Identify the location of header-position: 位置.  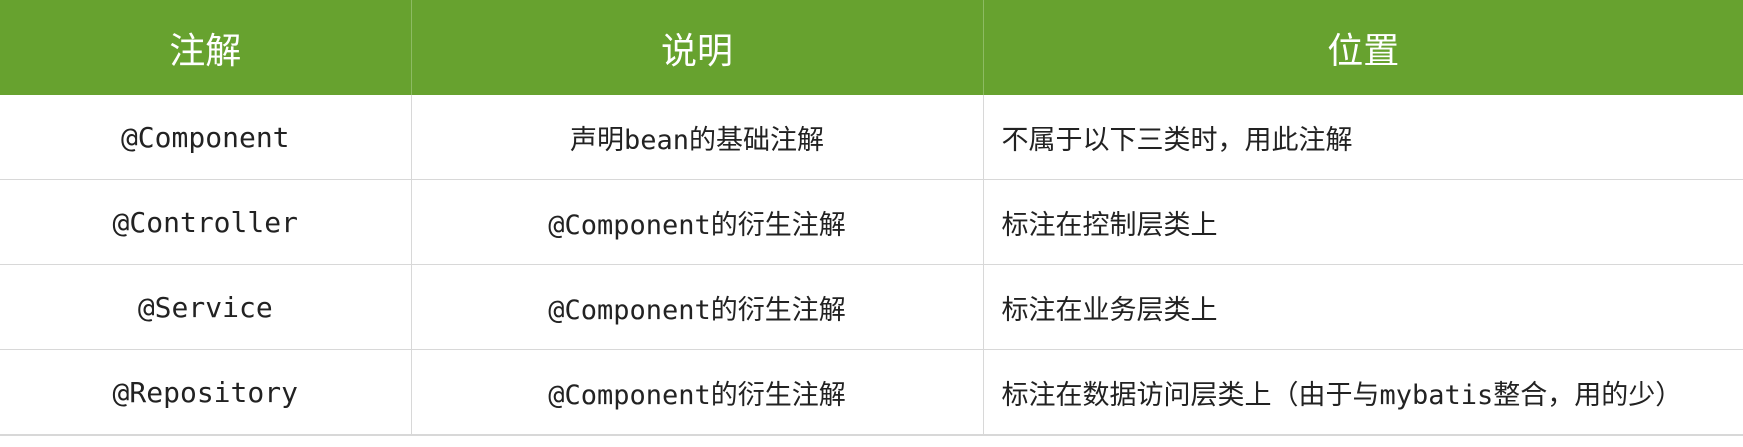
(1363, 47).